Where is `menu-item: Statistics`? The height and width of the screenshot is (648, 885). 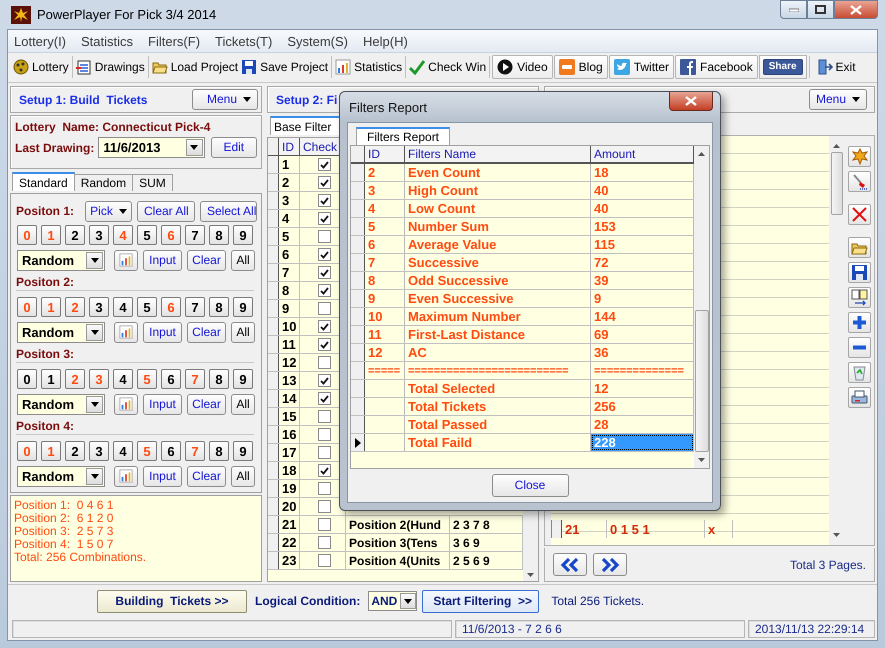 menu-item: Statistics is located at coordinates (107, 41).